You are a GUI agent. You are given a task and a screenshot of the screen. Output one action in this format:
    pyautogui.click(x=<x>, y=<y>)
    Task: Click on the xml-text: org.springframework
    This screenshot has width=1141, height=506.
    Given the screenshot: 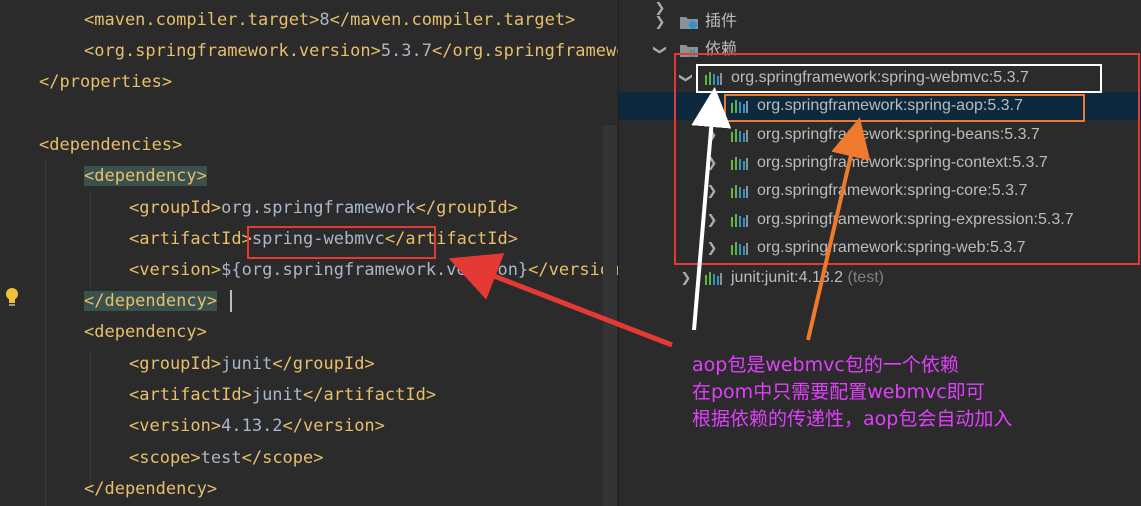 What is the action you would take?
    pyautogui.click(x=318, y=208)
    